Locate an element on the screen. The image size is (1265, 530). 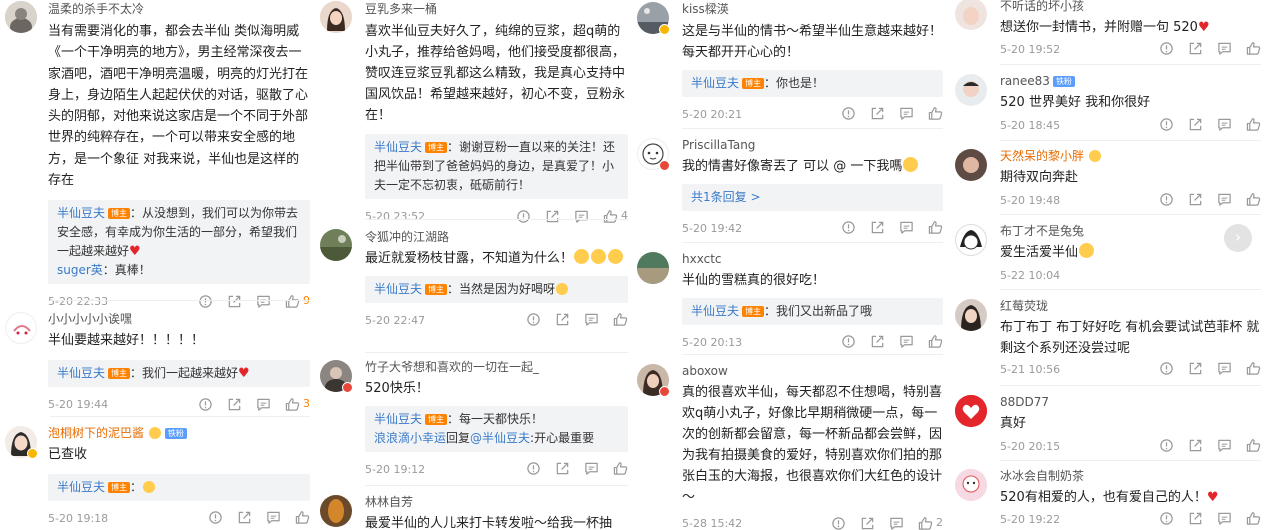
like-button: 2 is located at coordinates (930, 522).